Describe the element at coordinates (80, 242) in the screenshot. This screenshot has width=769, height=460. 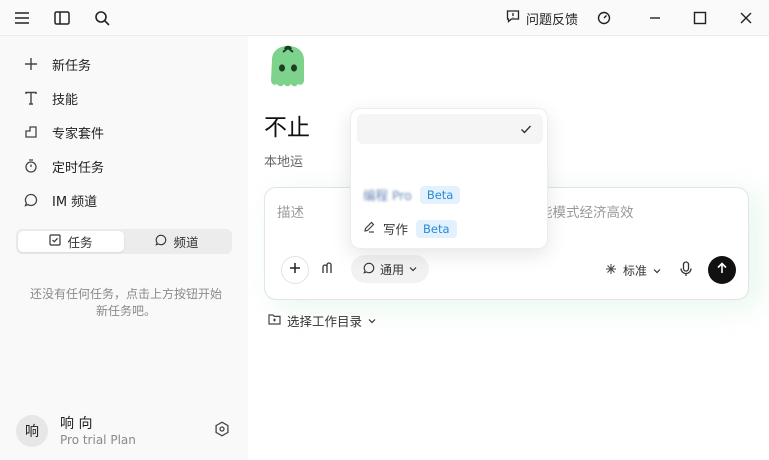
I see `tab-tasks-label: 任务` at that location.